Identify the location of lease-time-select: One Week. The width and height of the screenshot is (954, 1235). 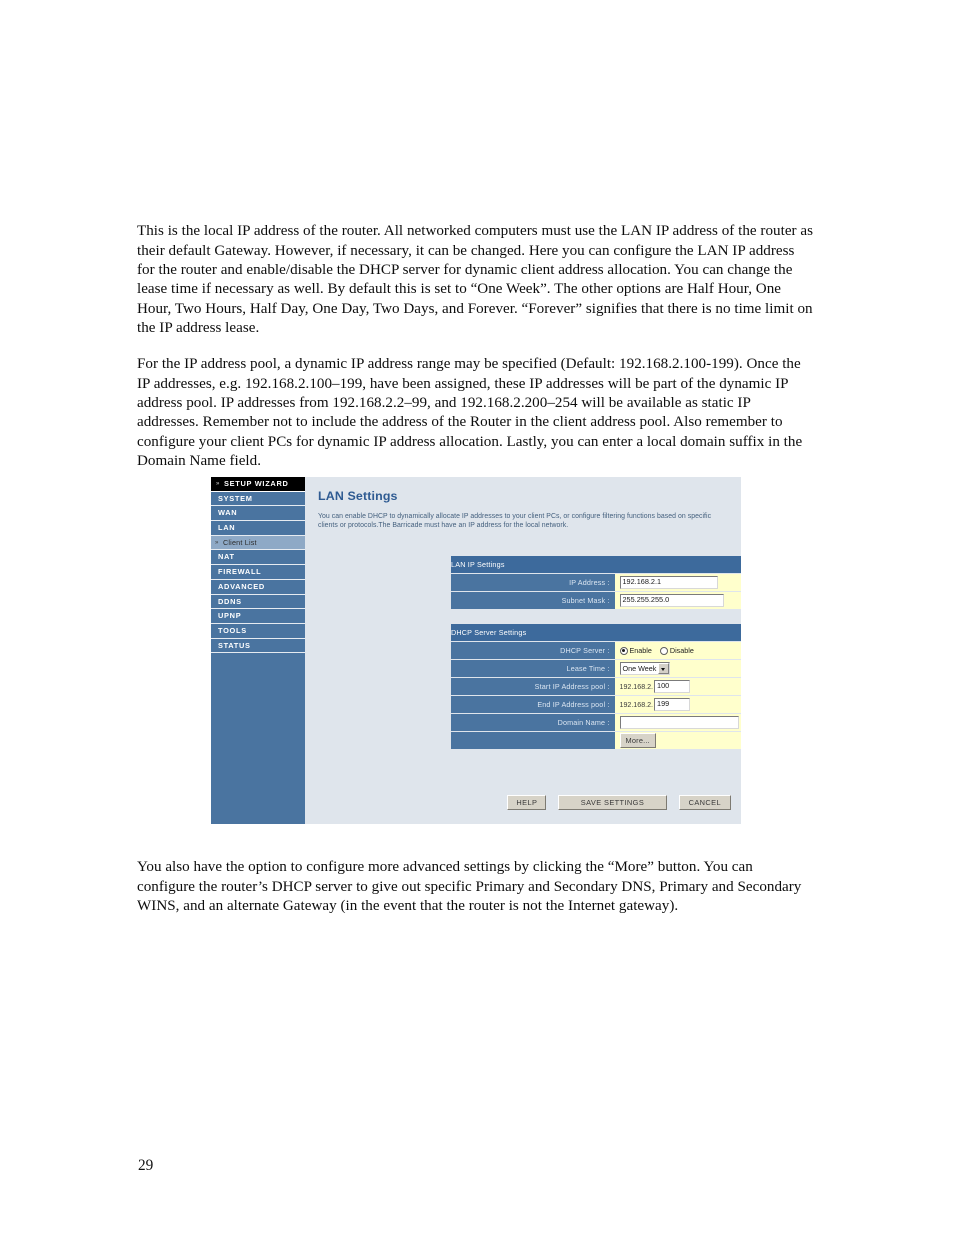
(645, 668).